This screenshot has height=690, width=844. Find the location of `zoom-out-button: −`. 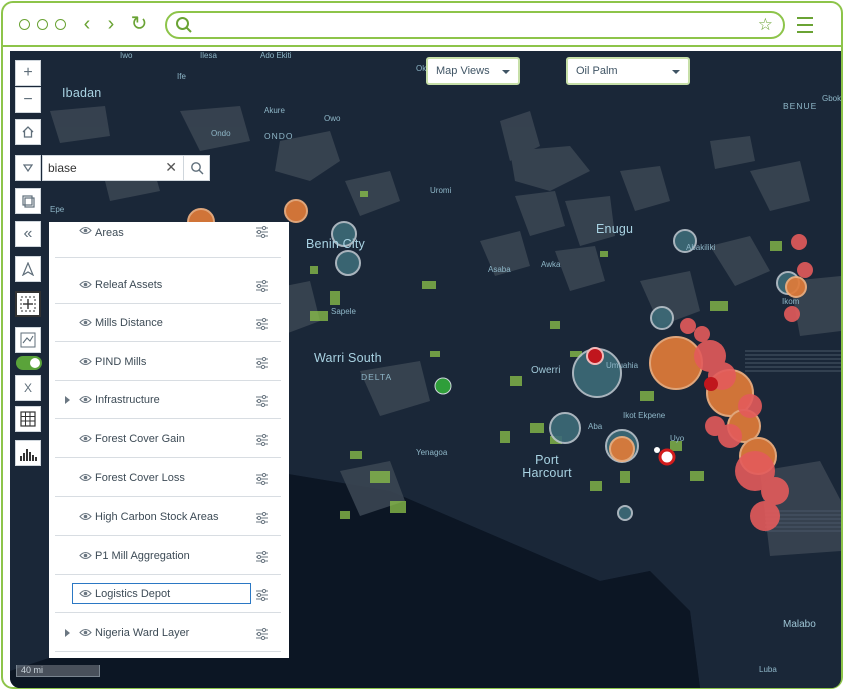

zoom-out-button: − is located at coordinates (28, 100).